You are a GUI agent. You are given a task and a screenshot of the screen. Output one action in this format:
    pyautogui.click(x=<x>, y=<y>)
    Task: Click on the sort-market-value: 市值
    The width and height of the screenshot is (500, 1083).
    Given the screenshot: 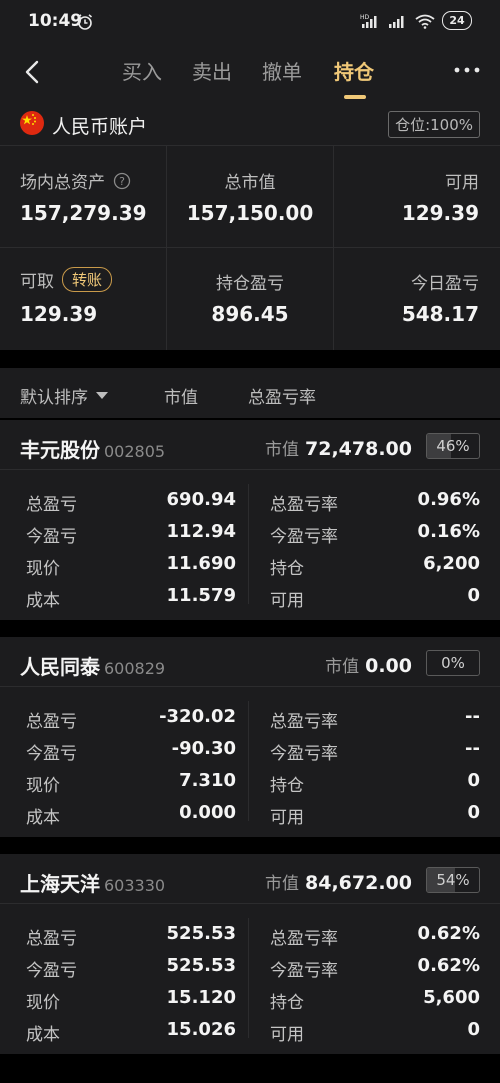 What is the action you would take?
    pyautogui.click(x=181, y=395)
    